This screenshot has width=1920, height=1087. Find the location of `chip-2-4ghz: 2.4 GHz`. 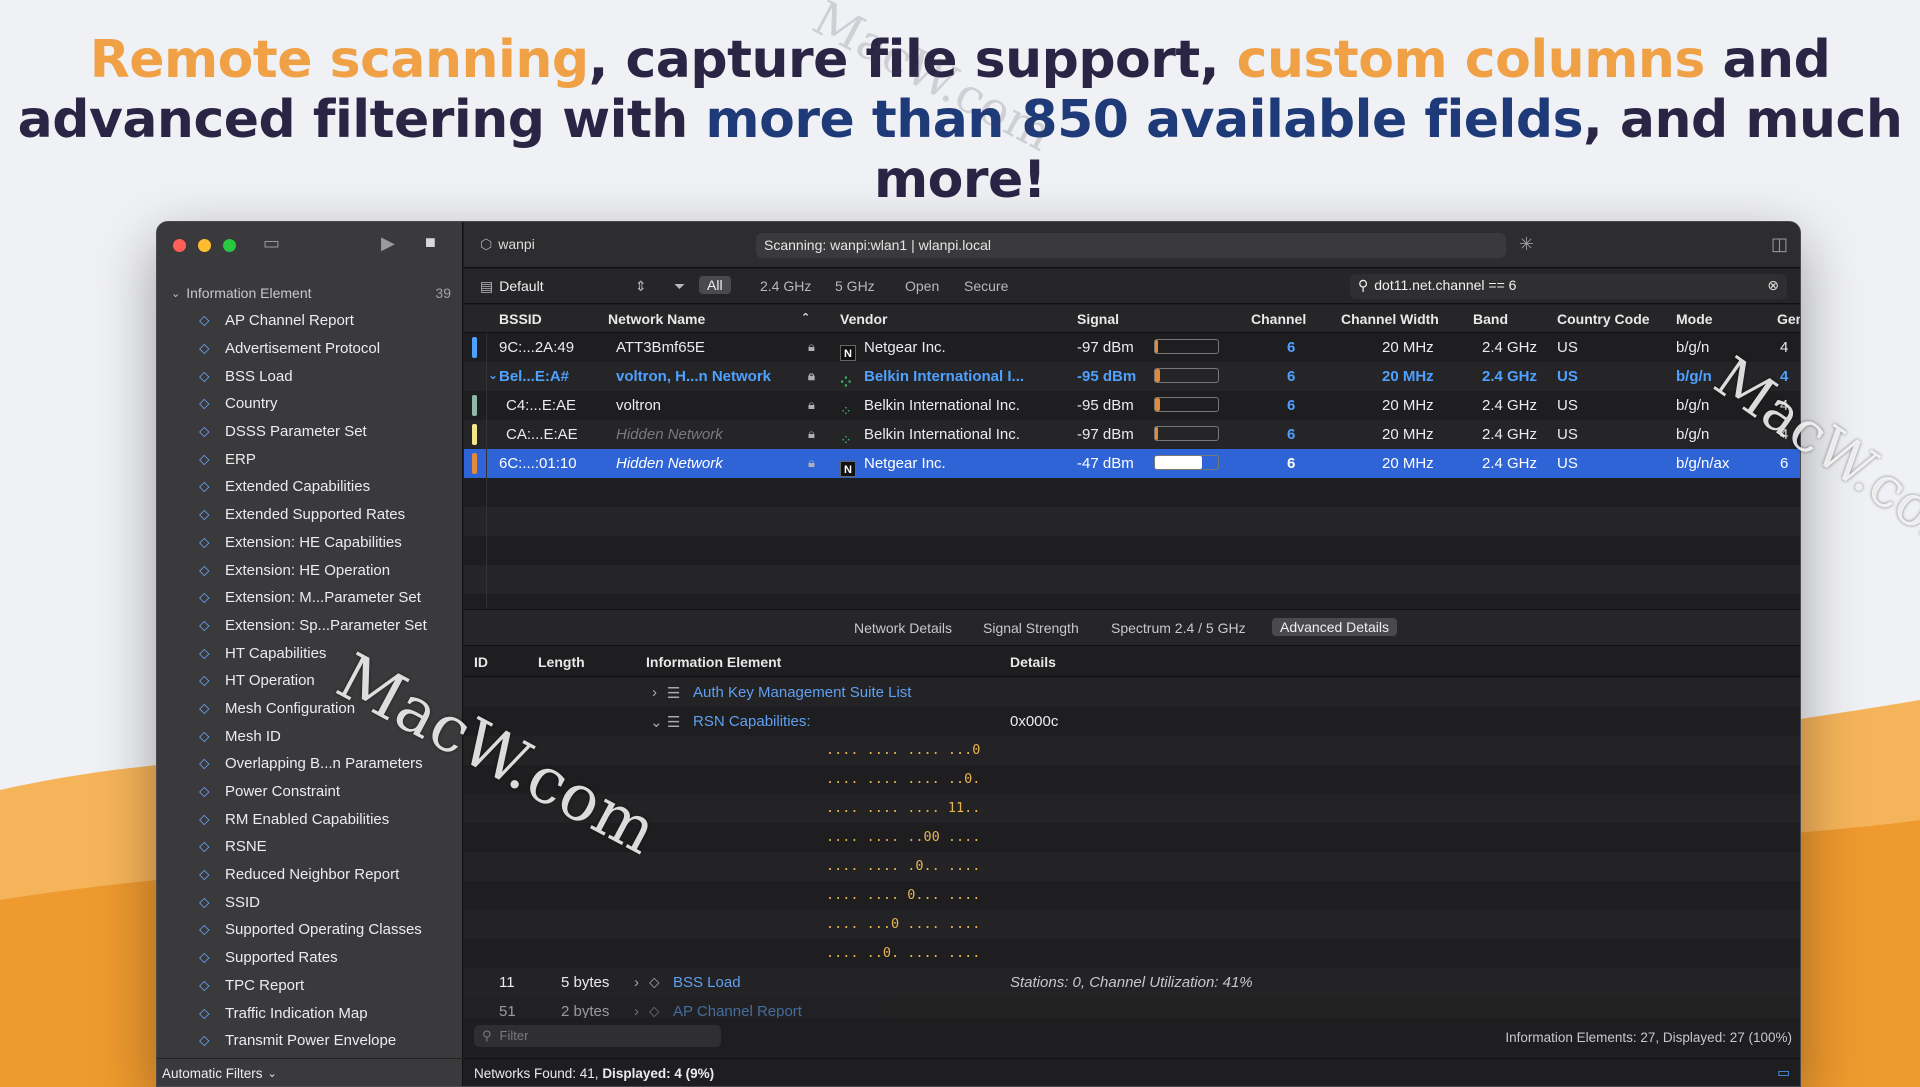

chip-2-4ghz: 2.4 GHz is located at coordinates (785, 286).